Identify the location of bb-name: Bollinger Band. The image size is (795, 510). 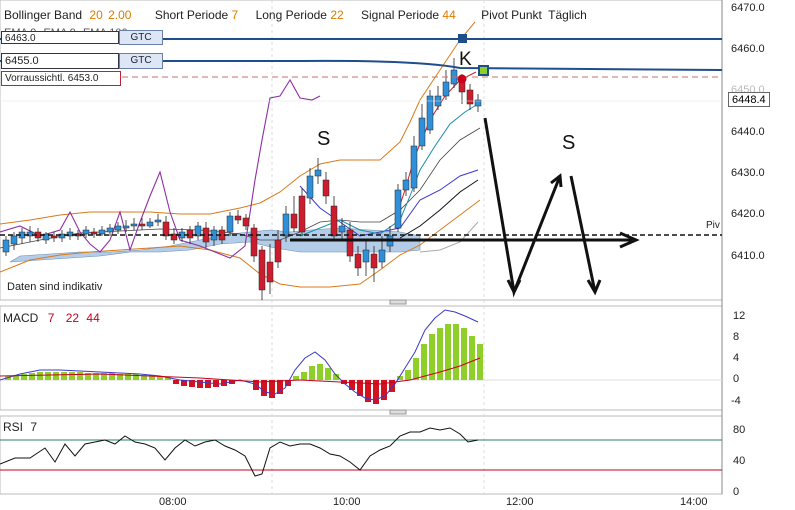
(43, 15).